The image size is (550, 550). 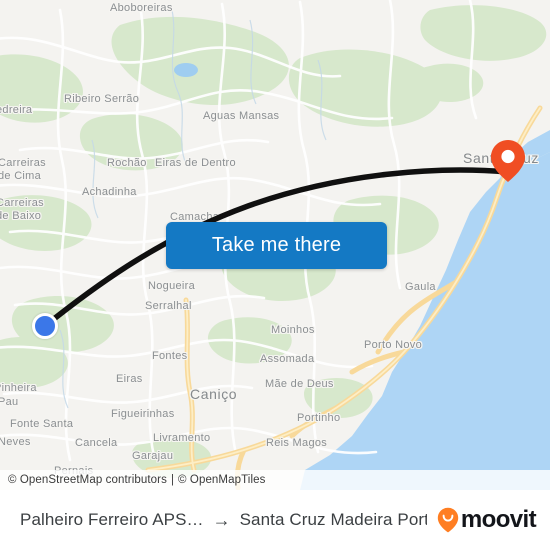 I want to click on destination-marker, so click(x=508, y=161).